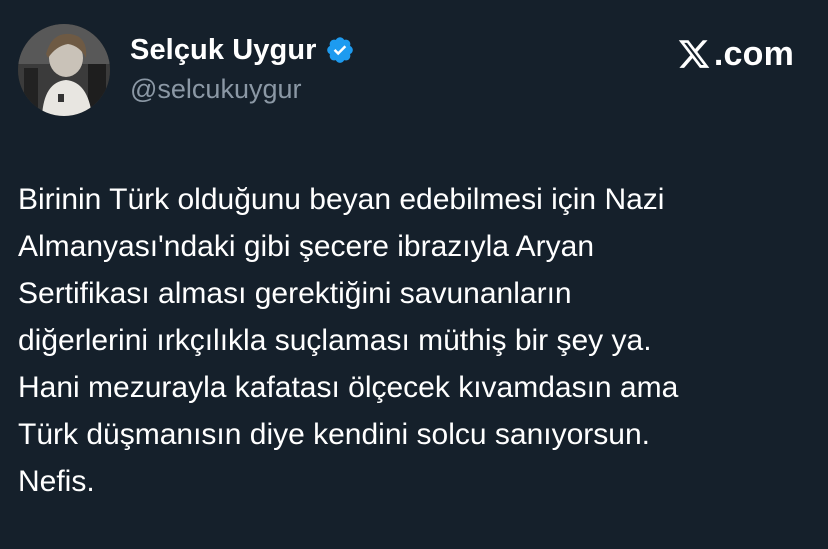  I want to click on brand-logo: .com, so click(735, 54).